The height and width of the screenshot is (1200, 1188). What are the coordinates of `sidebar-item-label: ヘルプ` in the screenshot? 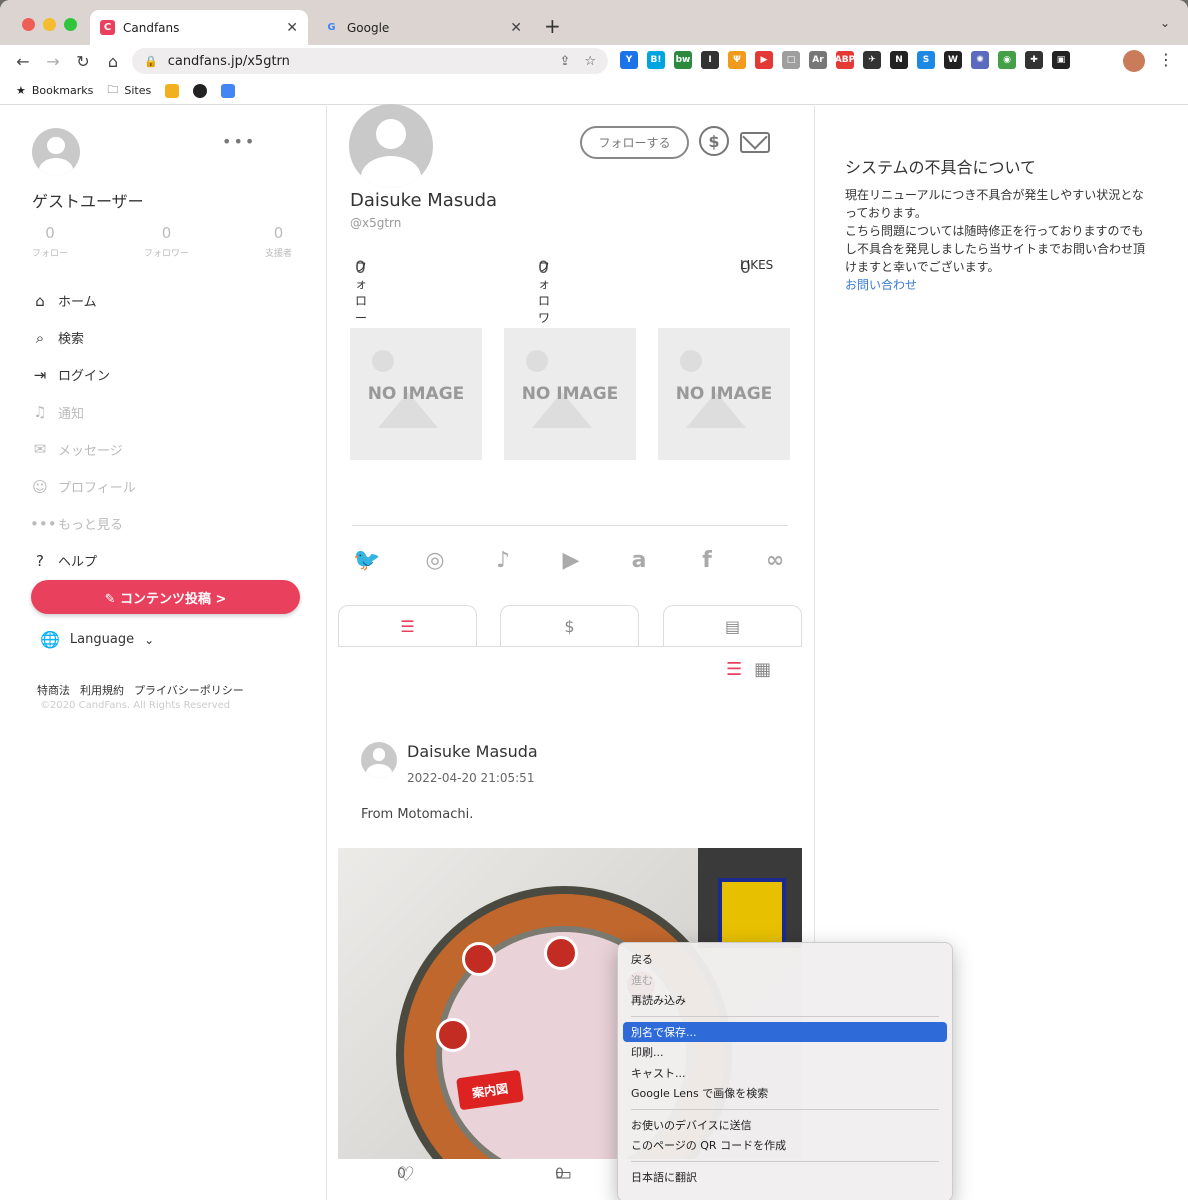 It's located at (78, 563).